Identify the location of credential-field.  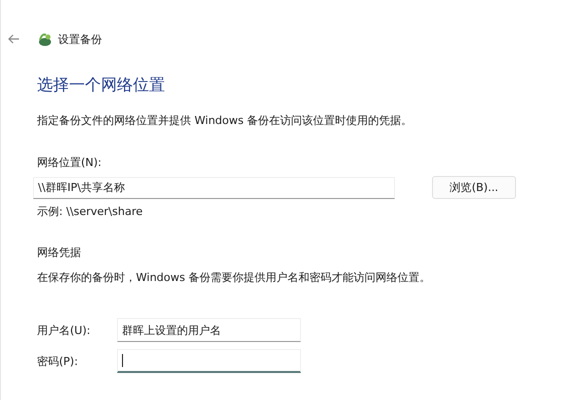
(209, 361).